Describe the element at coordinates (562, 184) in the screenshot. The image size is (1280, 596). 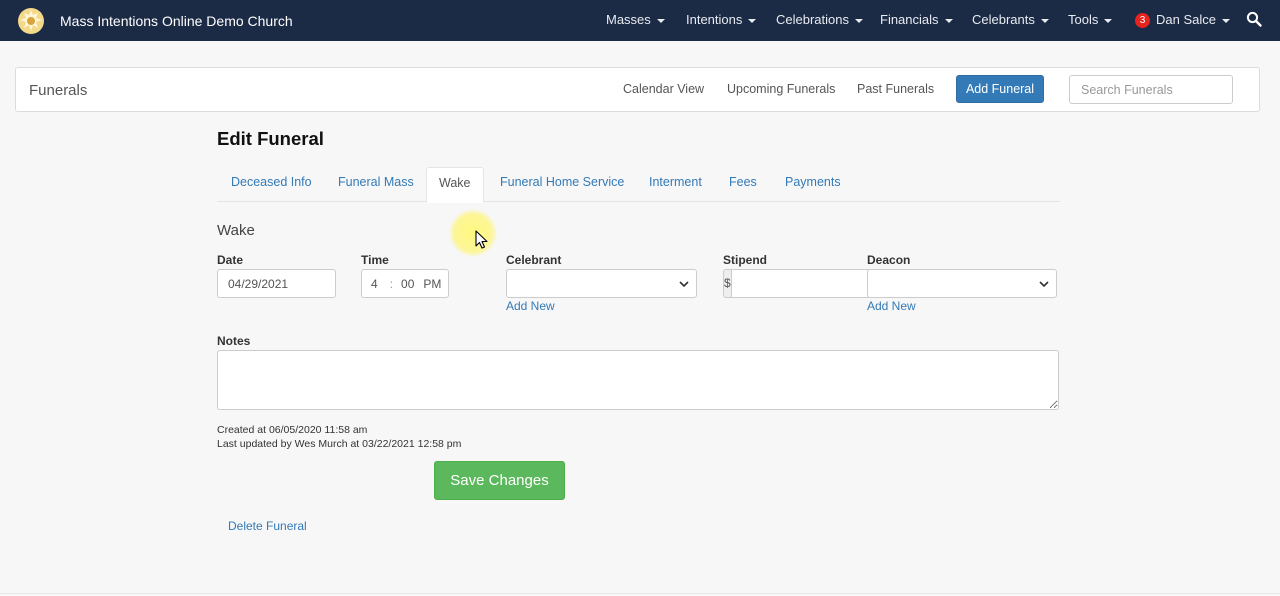
I see `tab-funeral-home-service: Funeral Home Service` at that location.